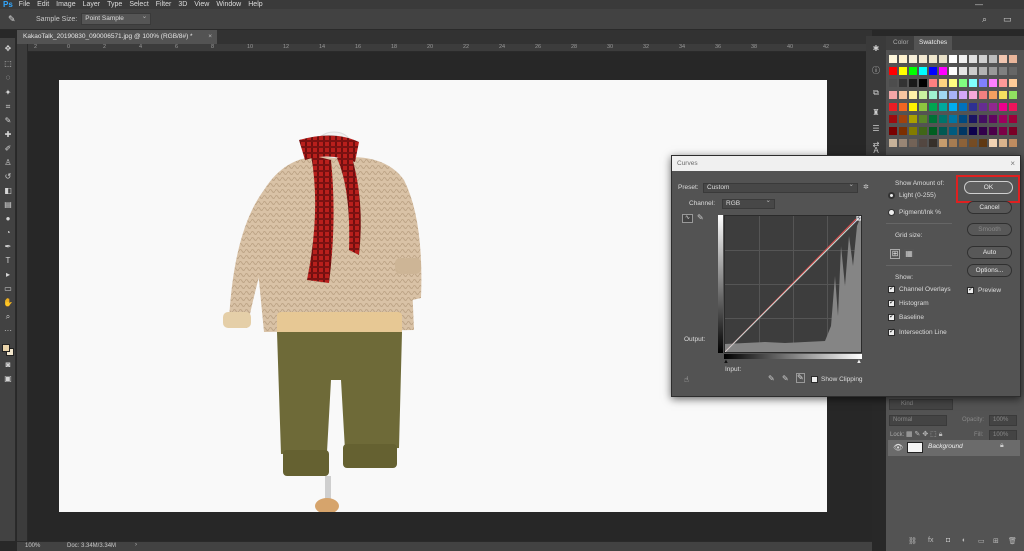  I want to click on menu-type: Type, so click(114, 4).